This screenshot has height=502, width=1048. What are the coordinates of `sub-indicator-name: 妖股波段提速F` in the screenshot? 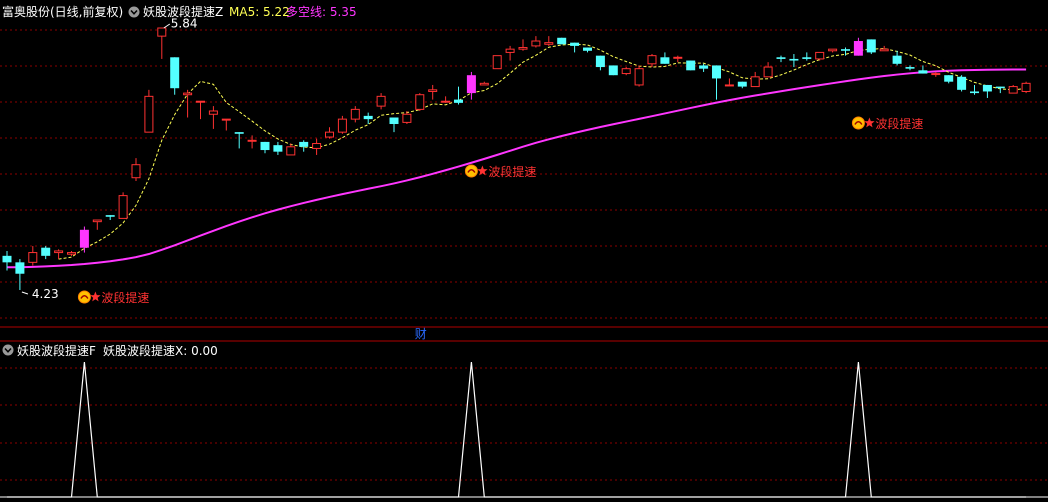 It's located at (56, 350).